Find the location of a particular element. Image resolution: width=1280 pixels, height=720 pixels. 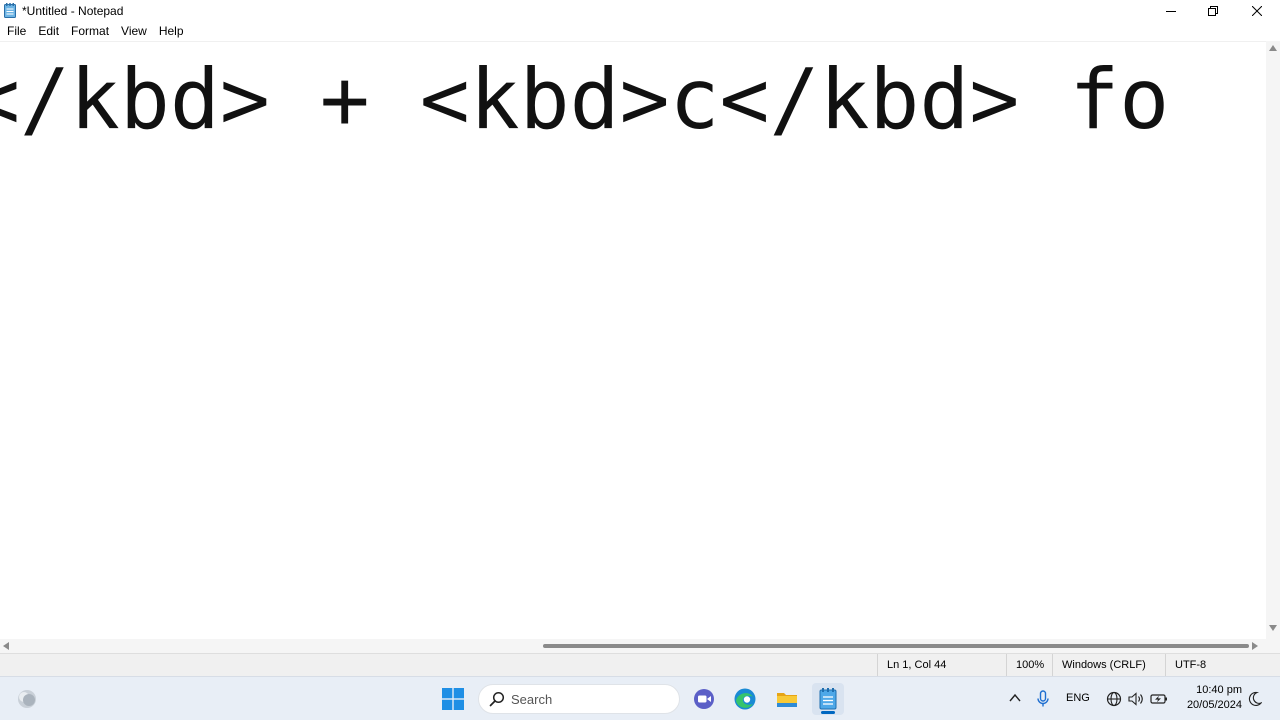

menu-format: Format is located at coordinates (90, 31).